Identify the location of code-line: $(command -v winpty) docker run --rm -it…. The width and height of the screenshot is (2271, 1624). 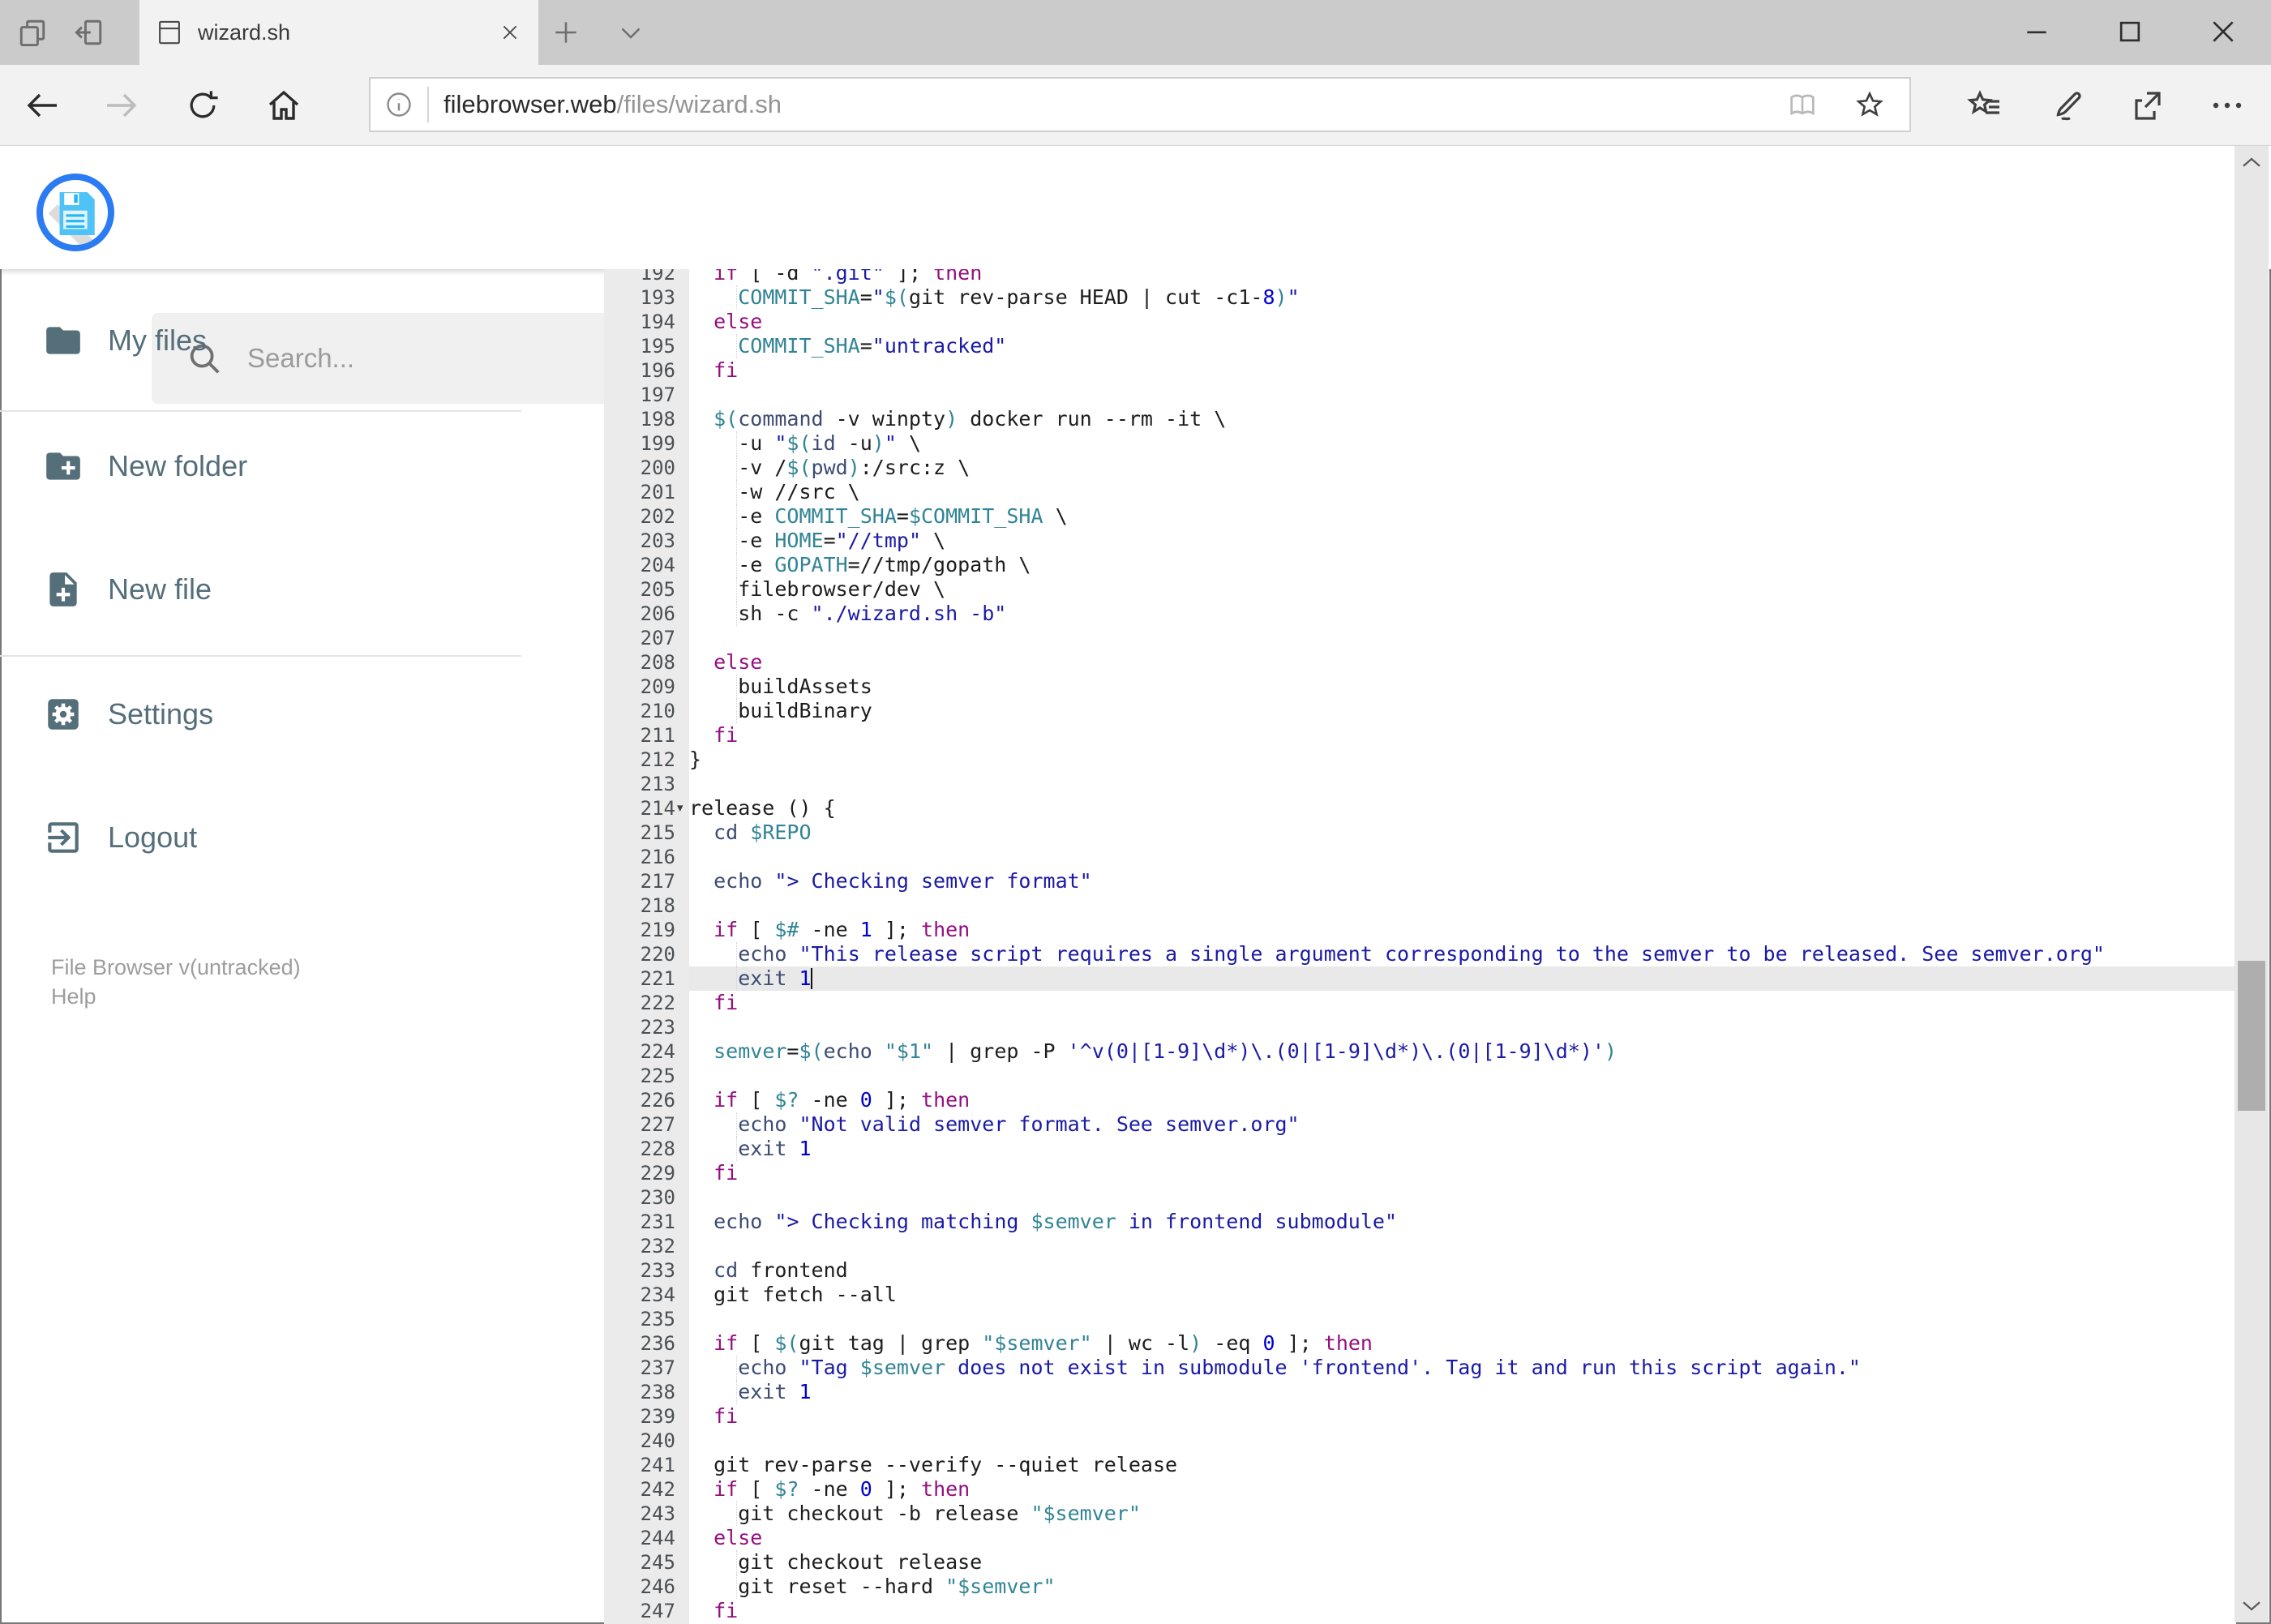
(1463, 419).